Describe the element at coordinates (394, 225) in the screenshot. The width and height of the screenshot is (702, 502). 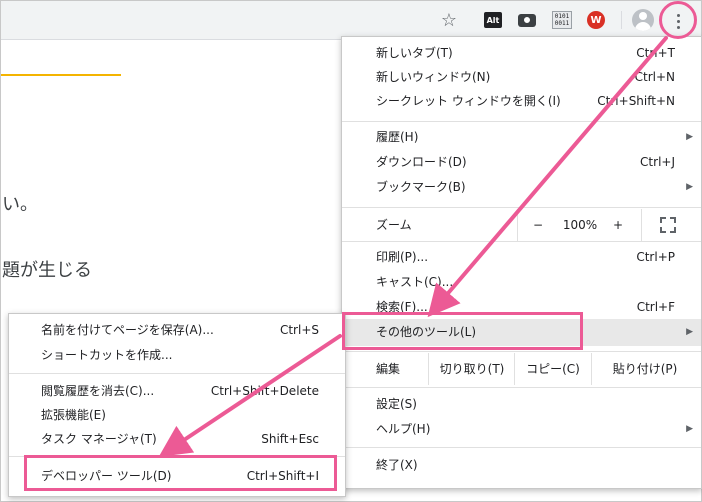
I see `zoom-label: ズーム` at that location.